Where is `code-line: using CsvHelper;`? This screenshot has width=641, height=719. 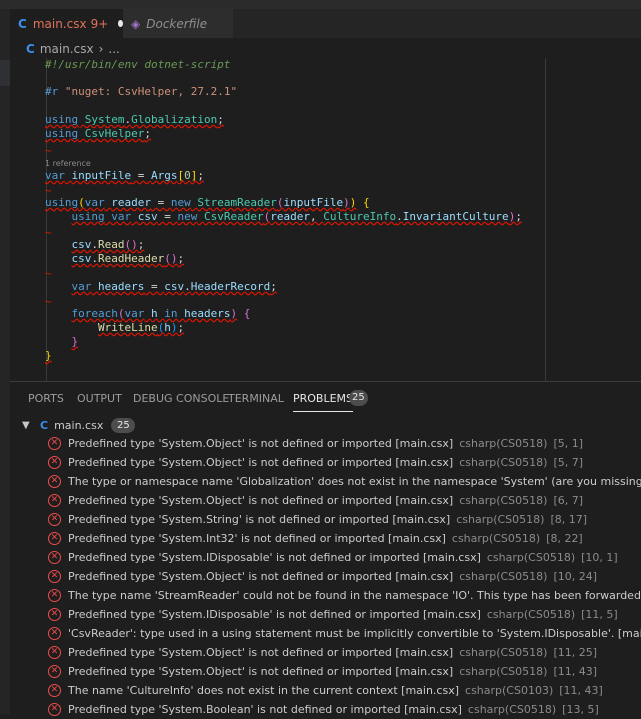
code-line: using CsvHelper; is located at coordinates (98, 133).